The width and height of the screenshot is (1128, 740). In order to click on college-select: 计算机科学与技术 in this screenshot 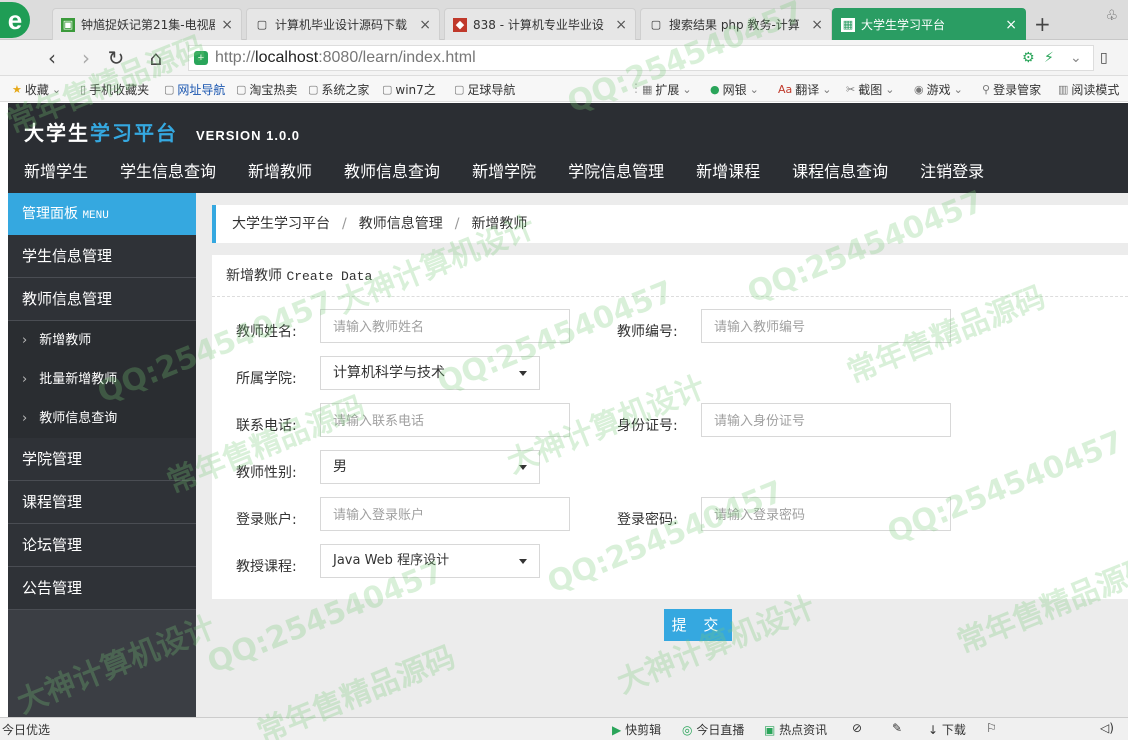, I will do `click(430, 373)`.